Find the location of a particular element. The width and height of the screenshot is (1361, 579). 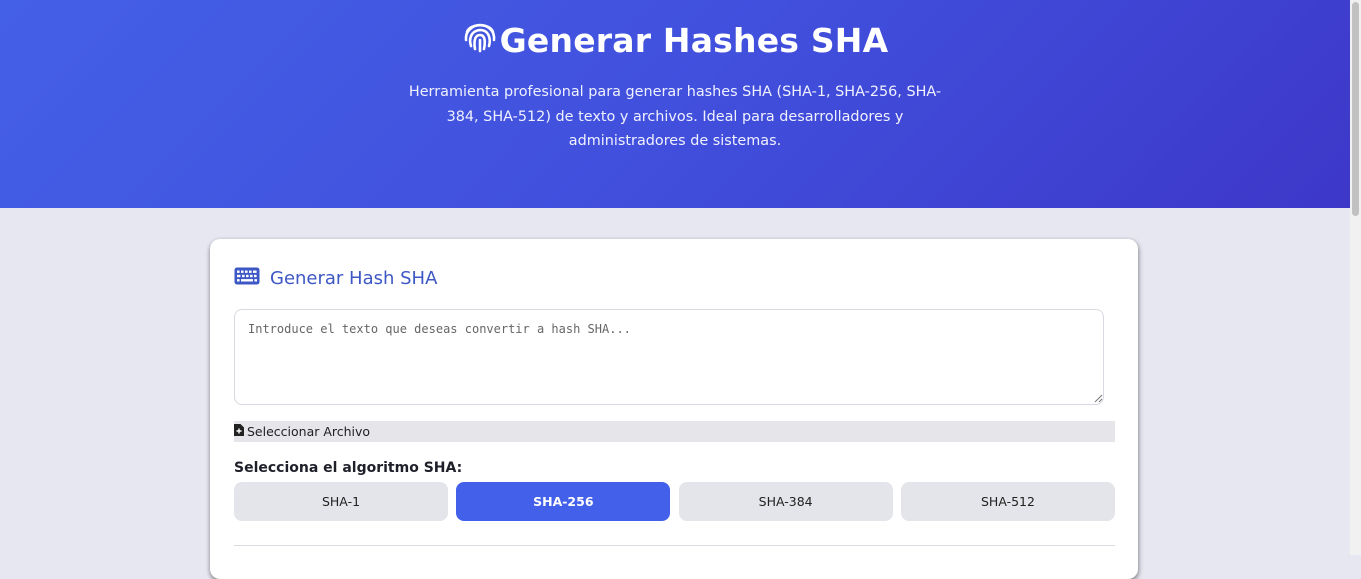

page-title: Generar Hashes SHA is located at coordinates (675, 40).